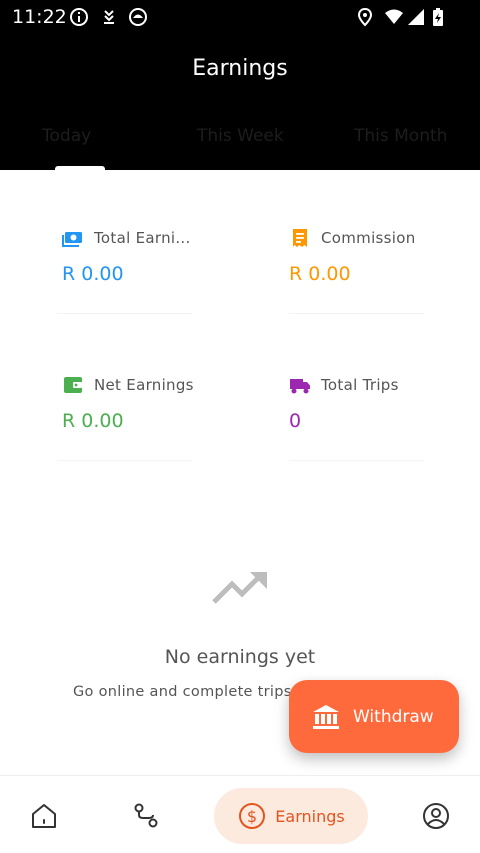 Image resolution: width=480 pixels, height=853 pixels. I want to click on commission-label: Commission, so click(368, 238).